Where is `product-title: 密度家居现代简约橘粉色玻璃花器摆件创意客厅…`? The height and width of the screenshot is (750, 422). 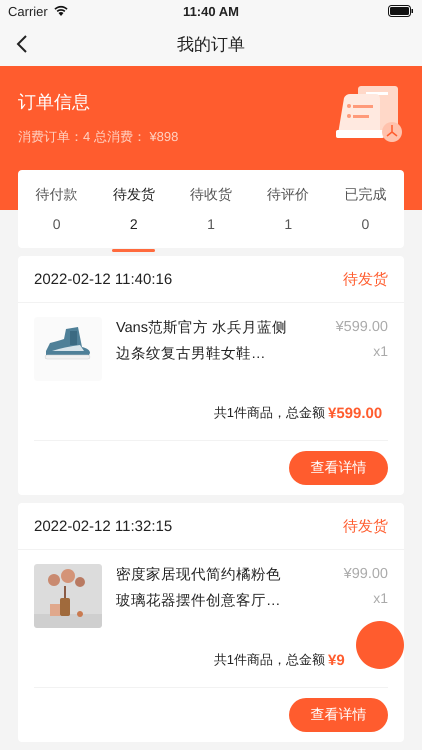
product-title: 密度家居现代简约橘粉色玻璃花器摆件创意客厅… is located at coordinates (199, 588).